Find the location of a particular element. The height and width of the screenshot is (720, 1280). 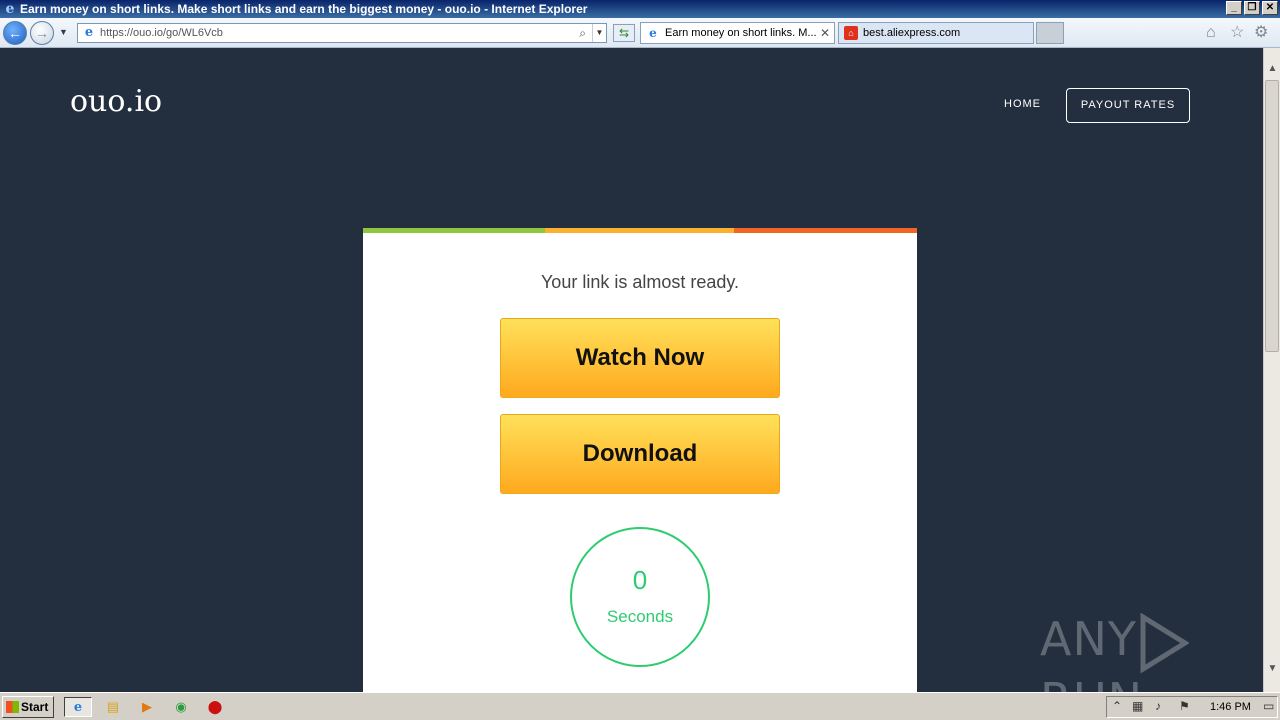

tab-close-icon: ✕ is located at coordinates (825, 33).